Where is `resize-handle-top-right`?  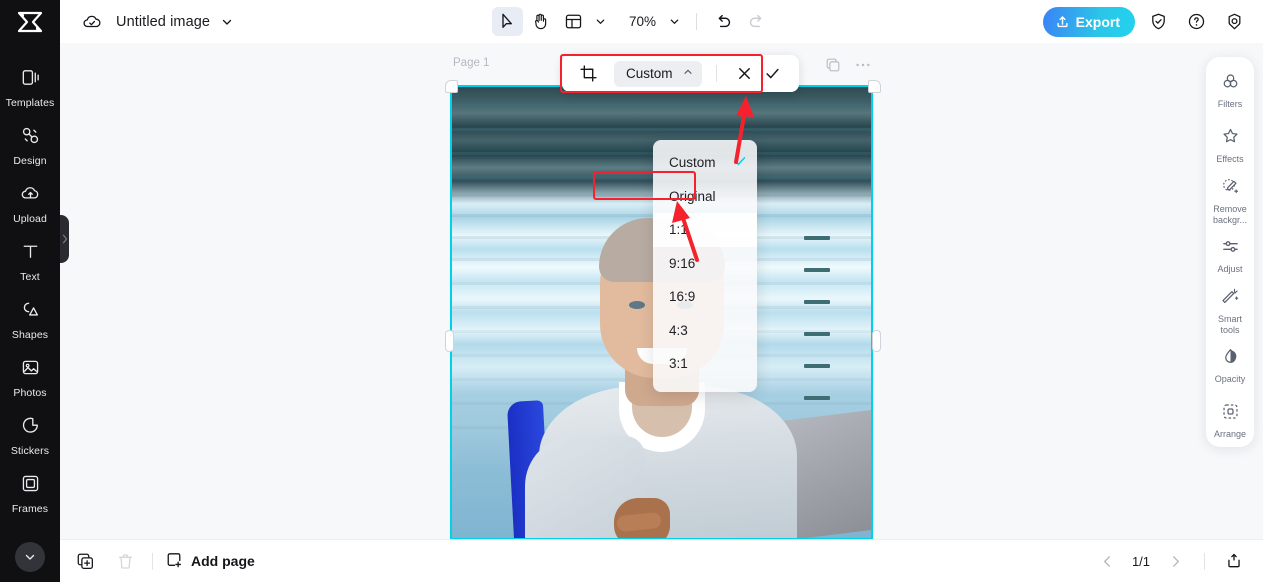 resize-handle-top-right is located at coordinates (874, 86).